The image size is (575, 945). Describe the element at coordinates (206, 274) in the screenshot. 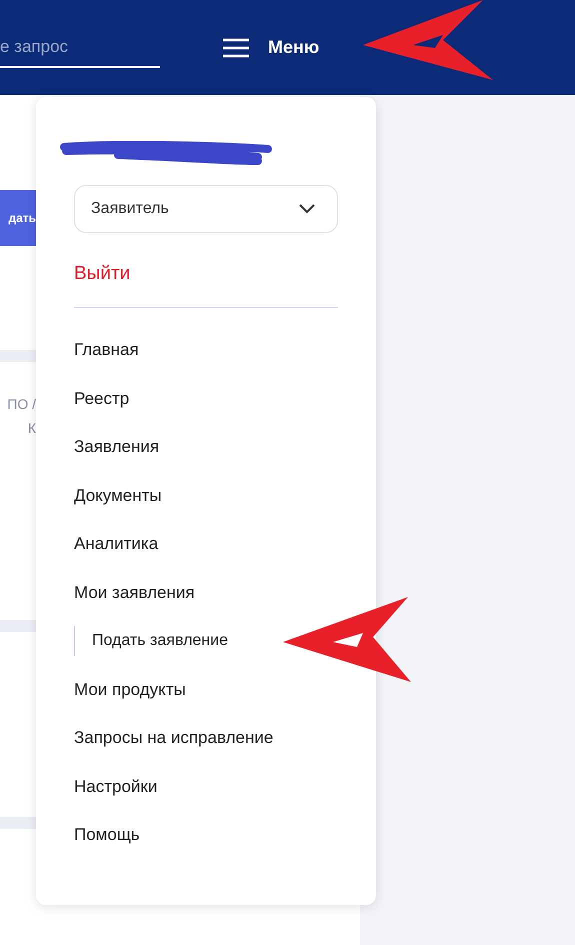

I see `logout-link: Выйти` at that location.